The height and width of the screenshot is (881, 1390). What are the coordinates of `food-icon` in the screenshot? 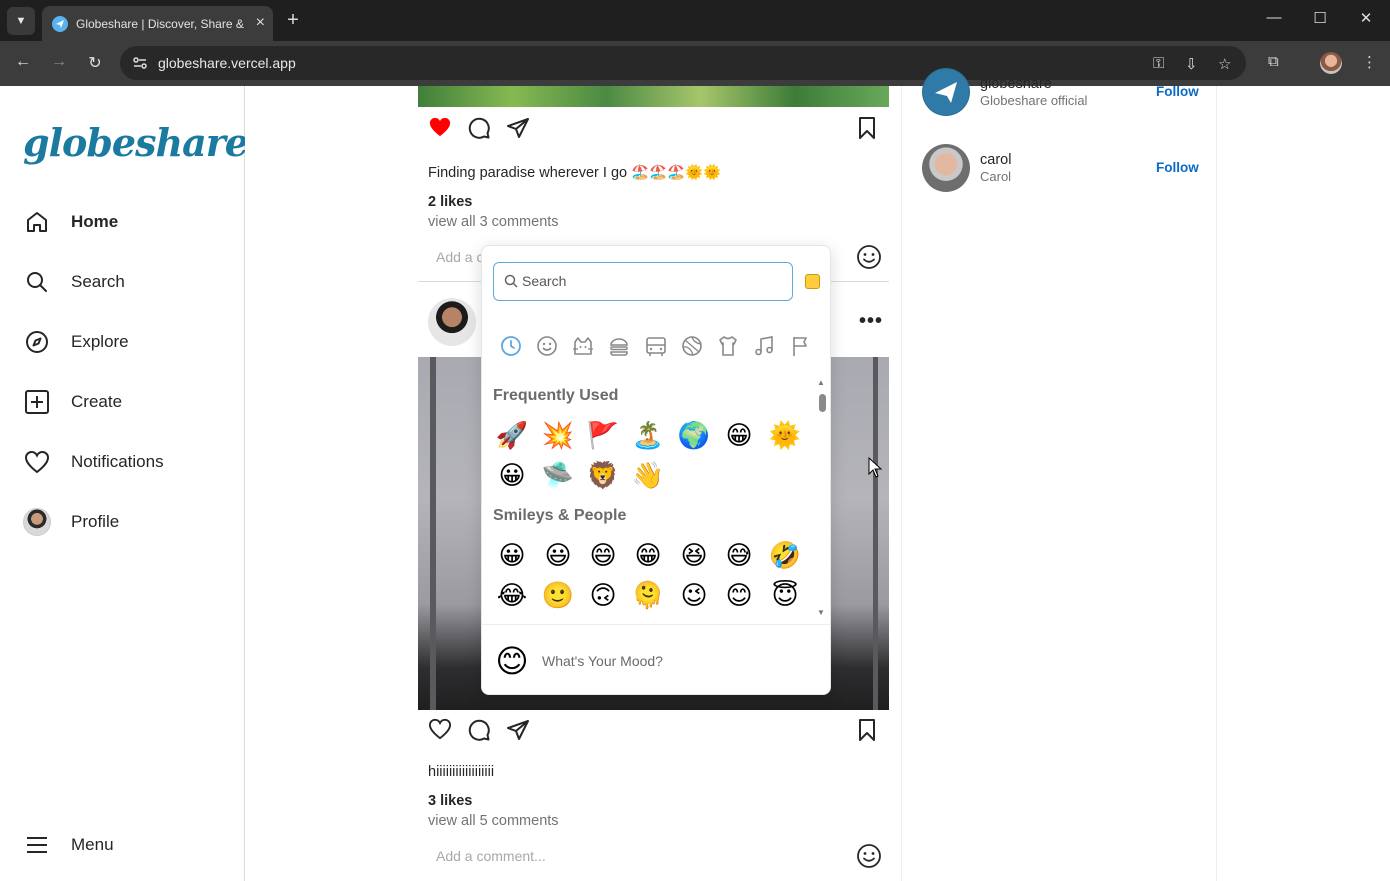 It's located at (619, 346).